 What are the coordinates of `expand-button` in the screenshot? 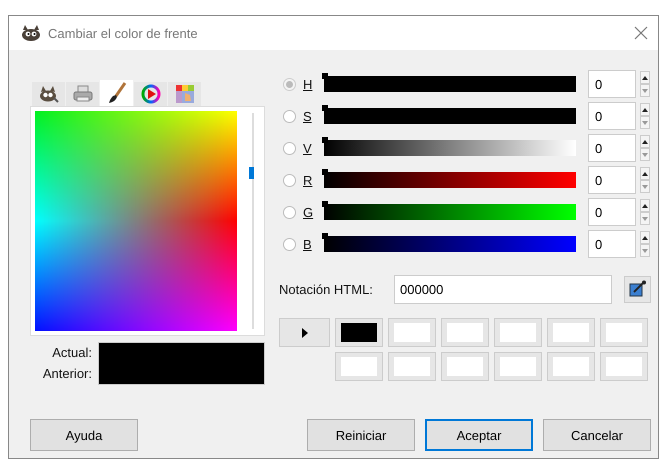 It's located at (304, 332).